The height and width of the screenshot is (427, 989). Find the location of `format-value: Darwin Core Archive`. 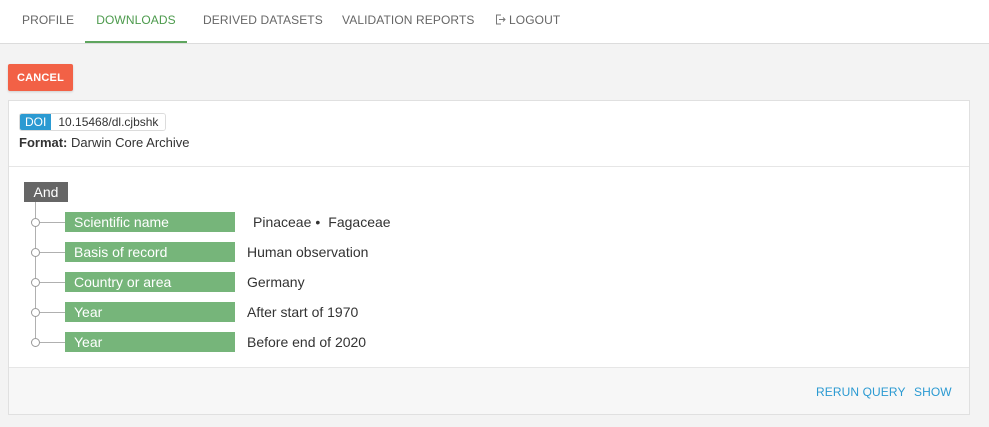

format-value: Darwin Core Archive is located at coordinates (130, 142).